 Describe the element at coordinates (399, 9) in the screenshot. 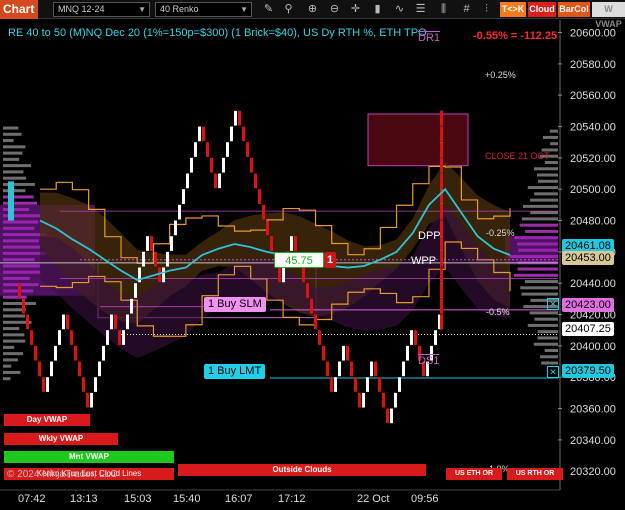

I see `indicator-icon: ∿` at that location.